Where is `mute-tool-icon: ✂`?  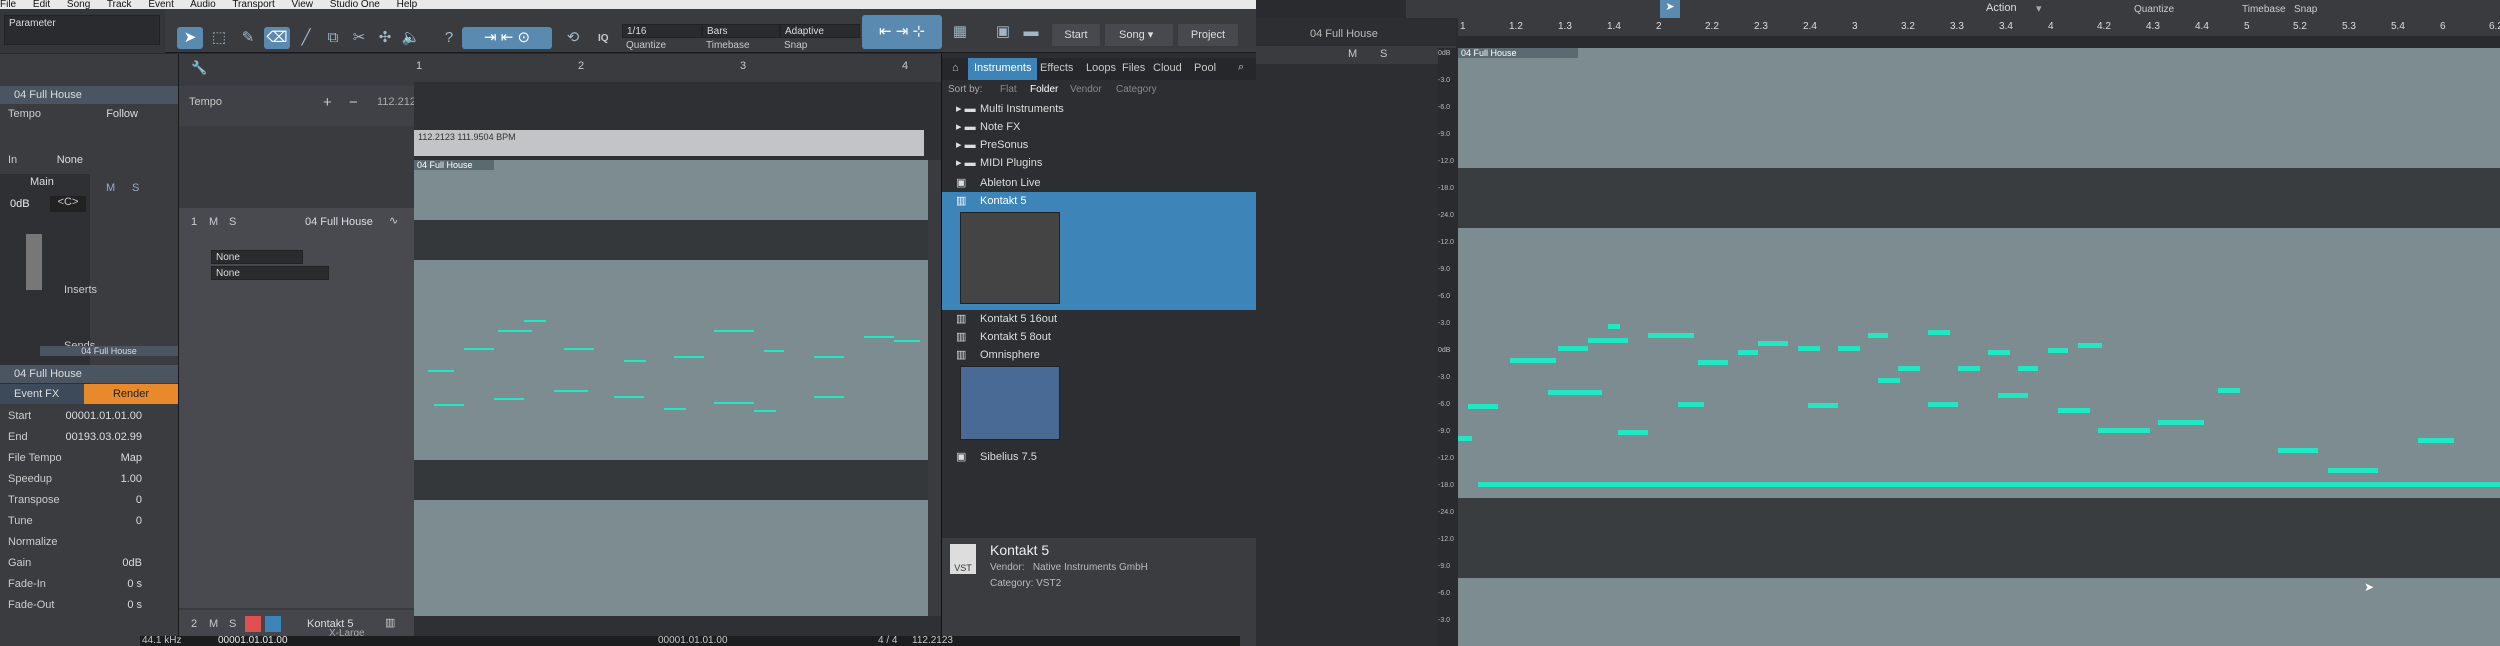
mute-tool-icon: ✂ is located at coordinates (359, 38).